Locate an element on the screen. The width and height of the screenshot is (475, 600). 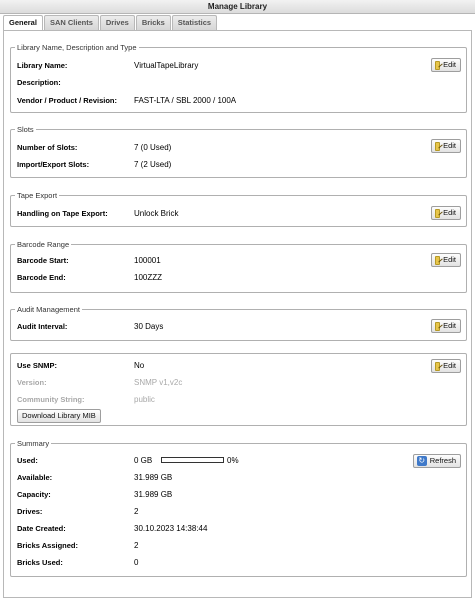
drives-value: 2 is located at coordinates (136, 511).